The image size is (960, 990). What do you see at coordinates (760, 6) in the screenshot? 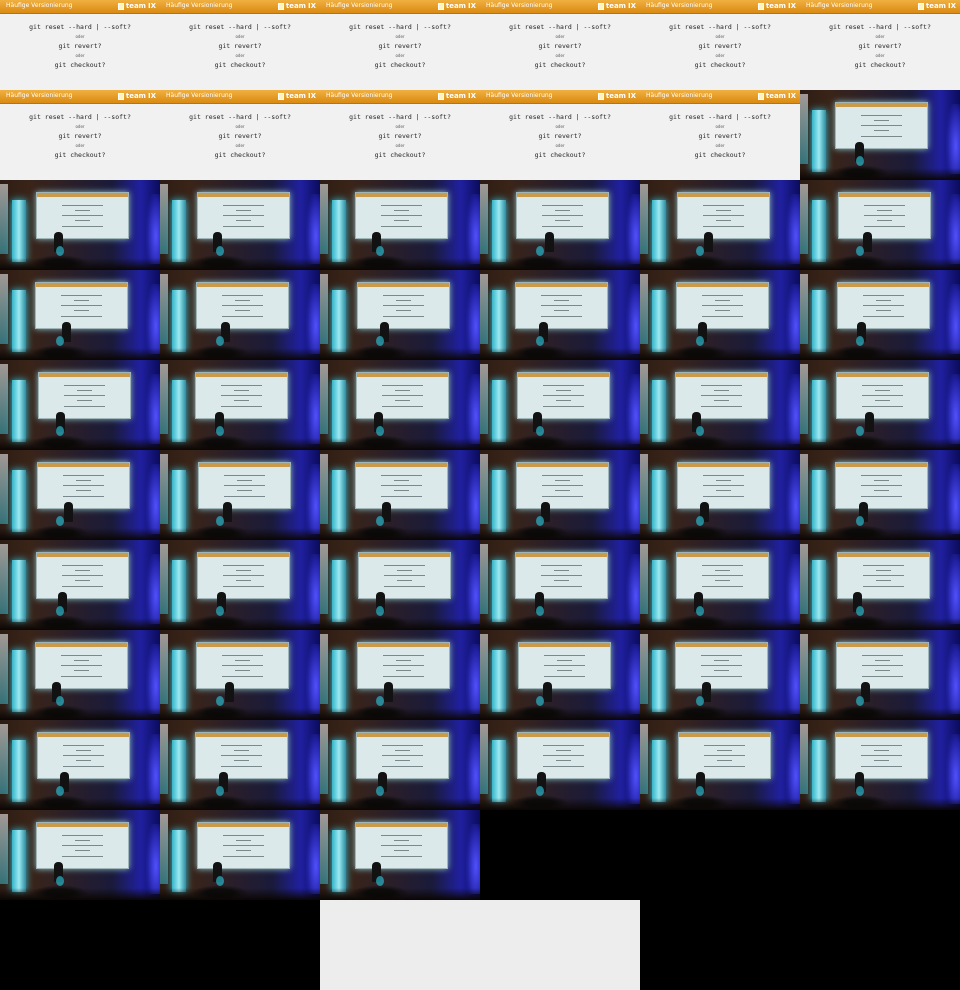
I see `logo-mark-icon` at bounding box center [760, 6].